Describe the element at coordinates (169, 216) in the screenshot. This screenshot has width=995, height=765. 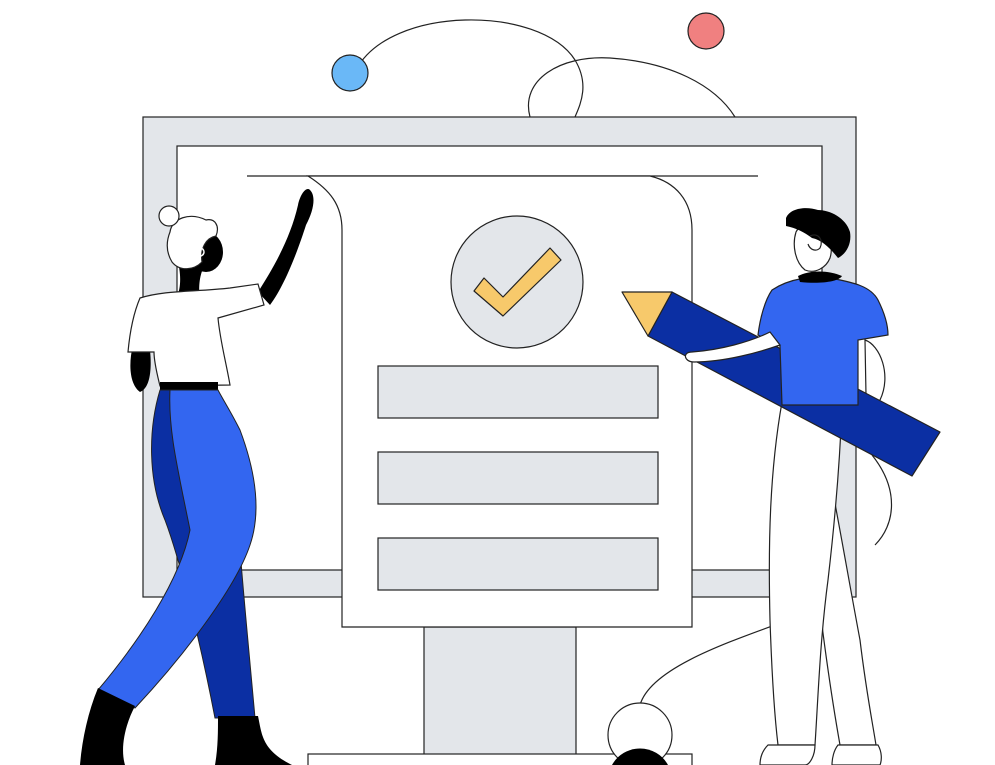
I see `woman-hair-bun` at that location.